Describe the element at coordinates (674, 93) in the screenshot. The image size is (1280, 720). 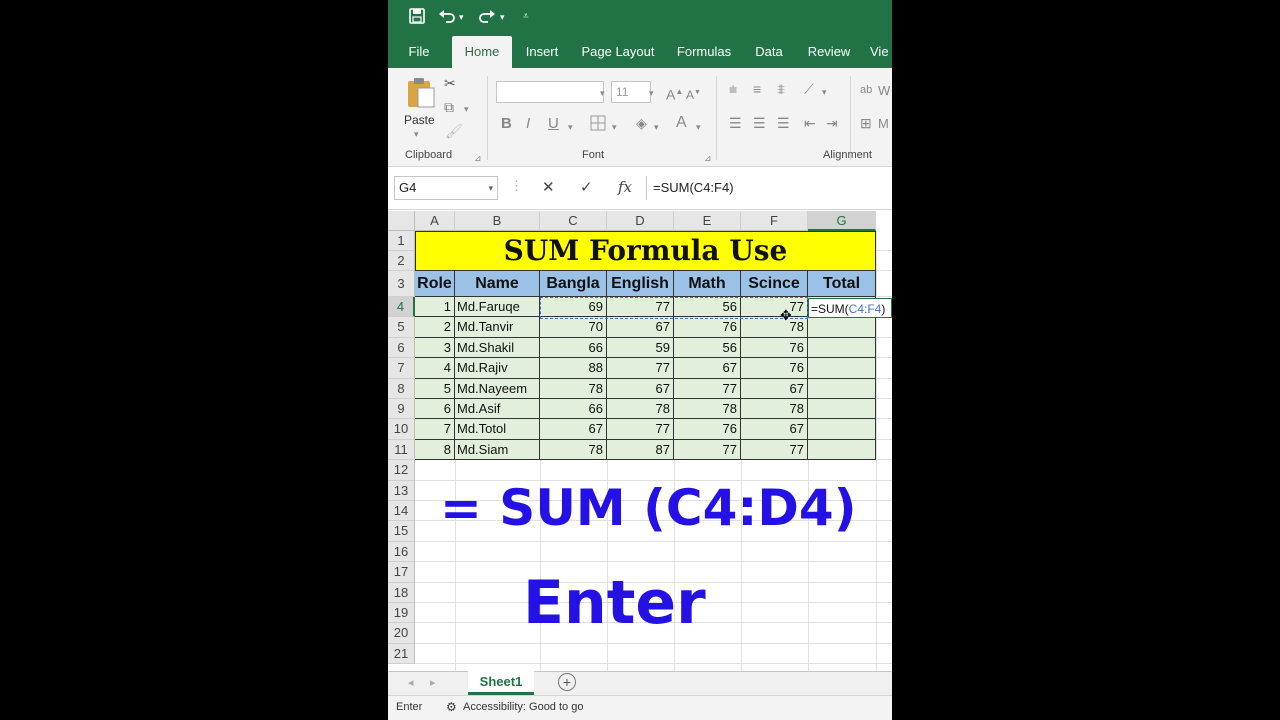
I see `increase-font-icon: A▲` at that location.